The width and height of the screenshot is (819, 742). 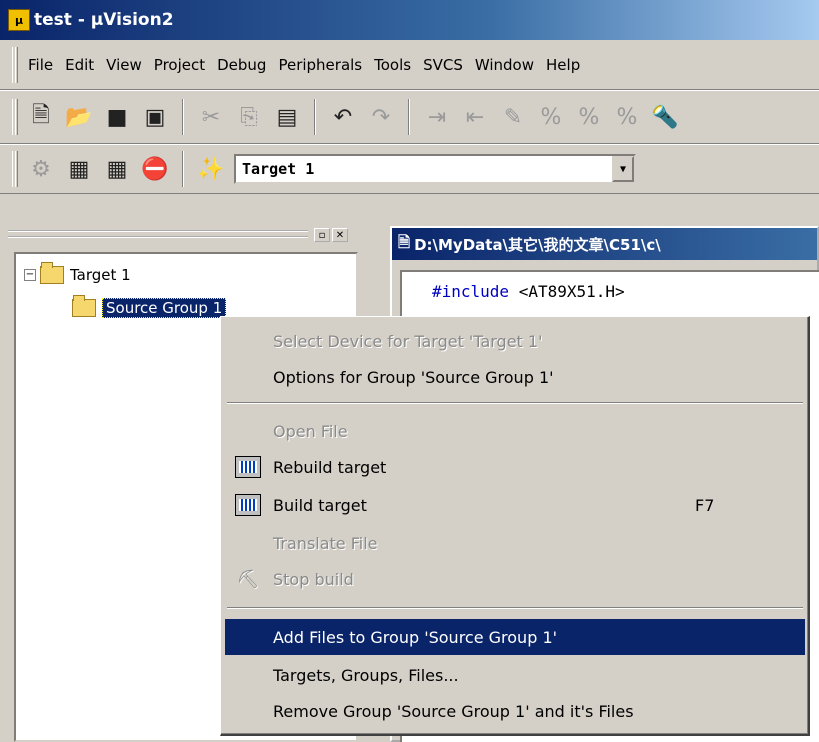 What do you see at coordinates (589, 117) in the screenshot?
I see `bookmark-prev-icon: %` at bounding box center [589, 117].